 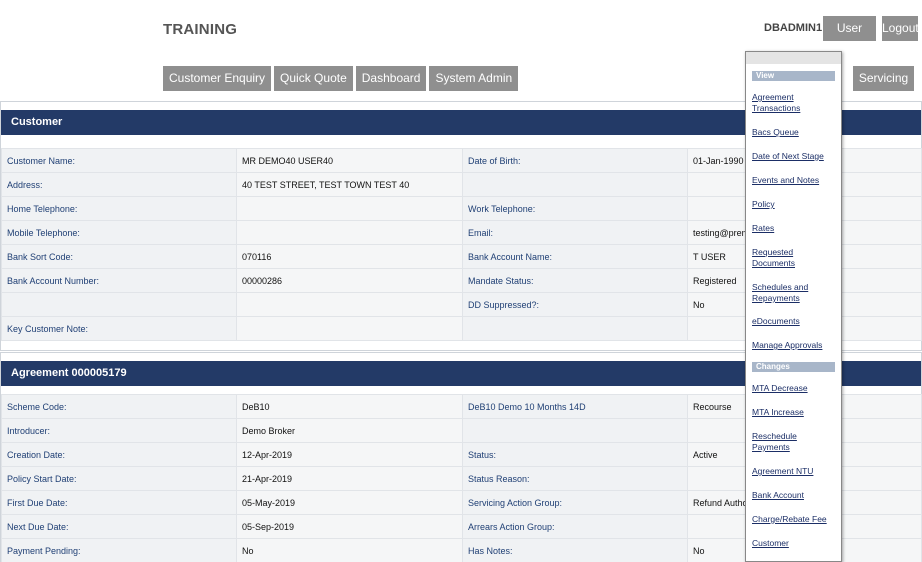 What do you see at coordinates (793, 132) in the screenshot?
I see `menu-item-bacs-queue: Bacs Queue` at bounding box center [793, 132].